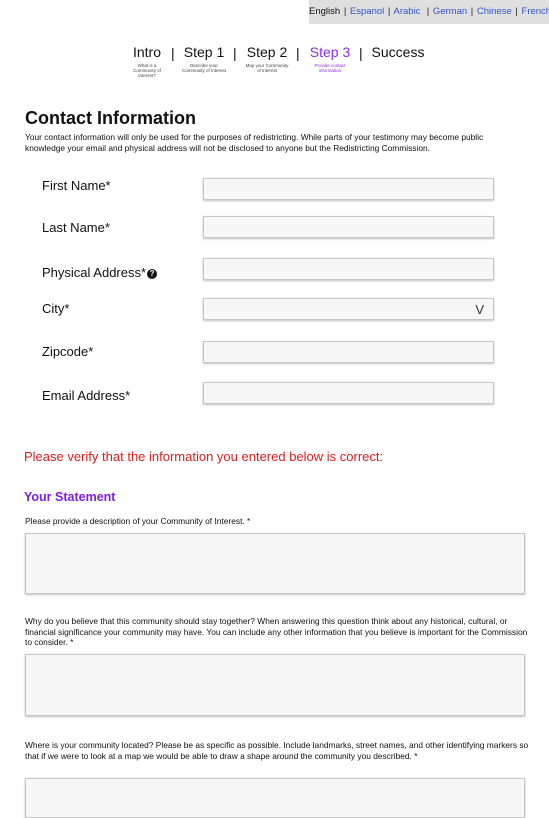  I want to click on step-label: Step 1, so click(204, 52).